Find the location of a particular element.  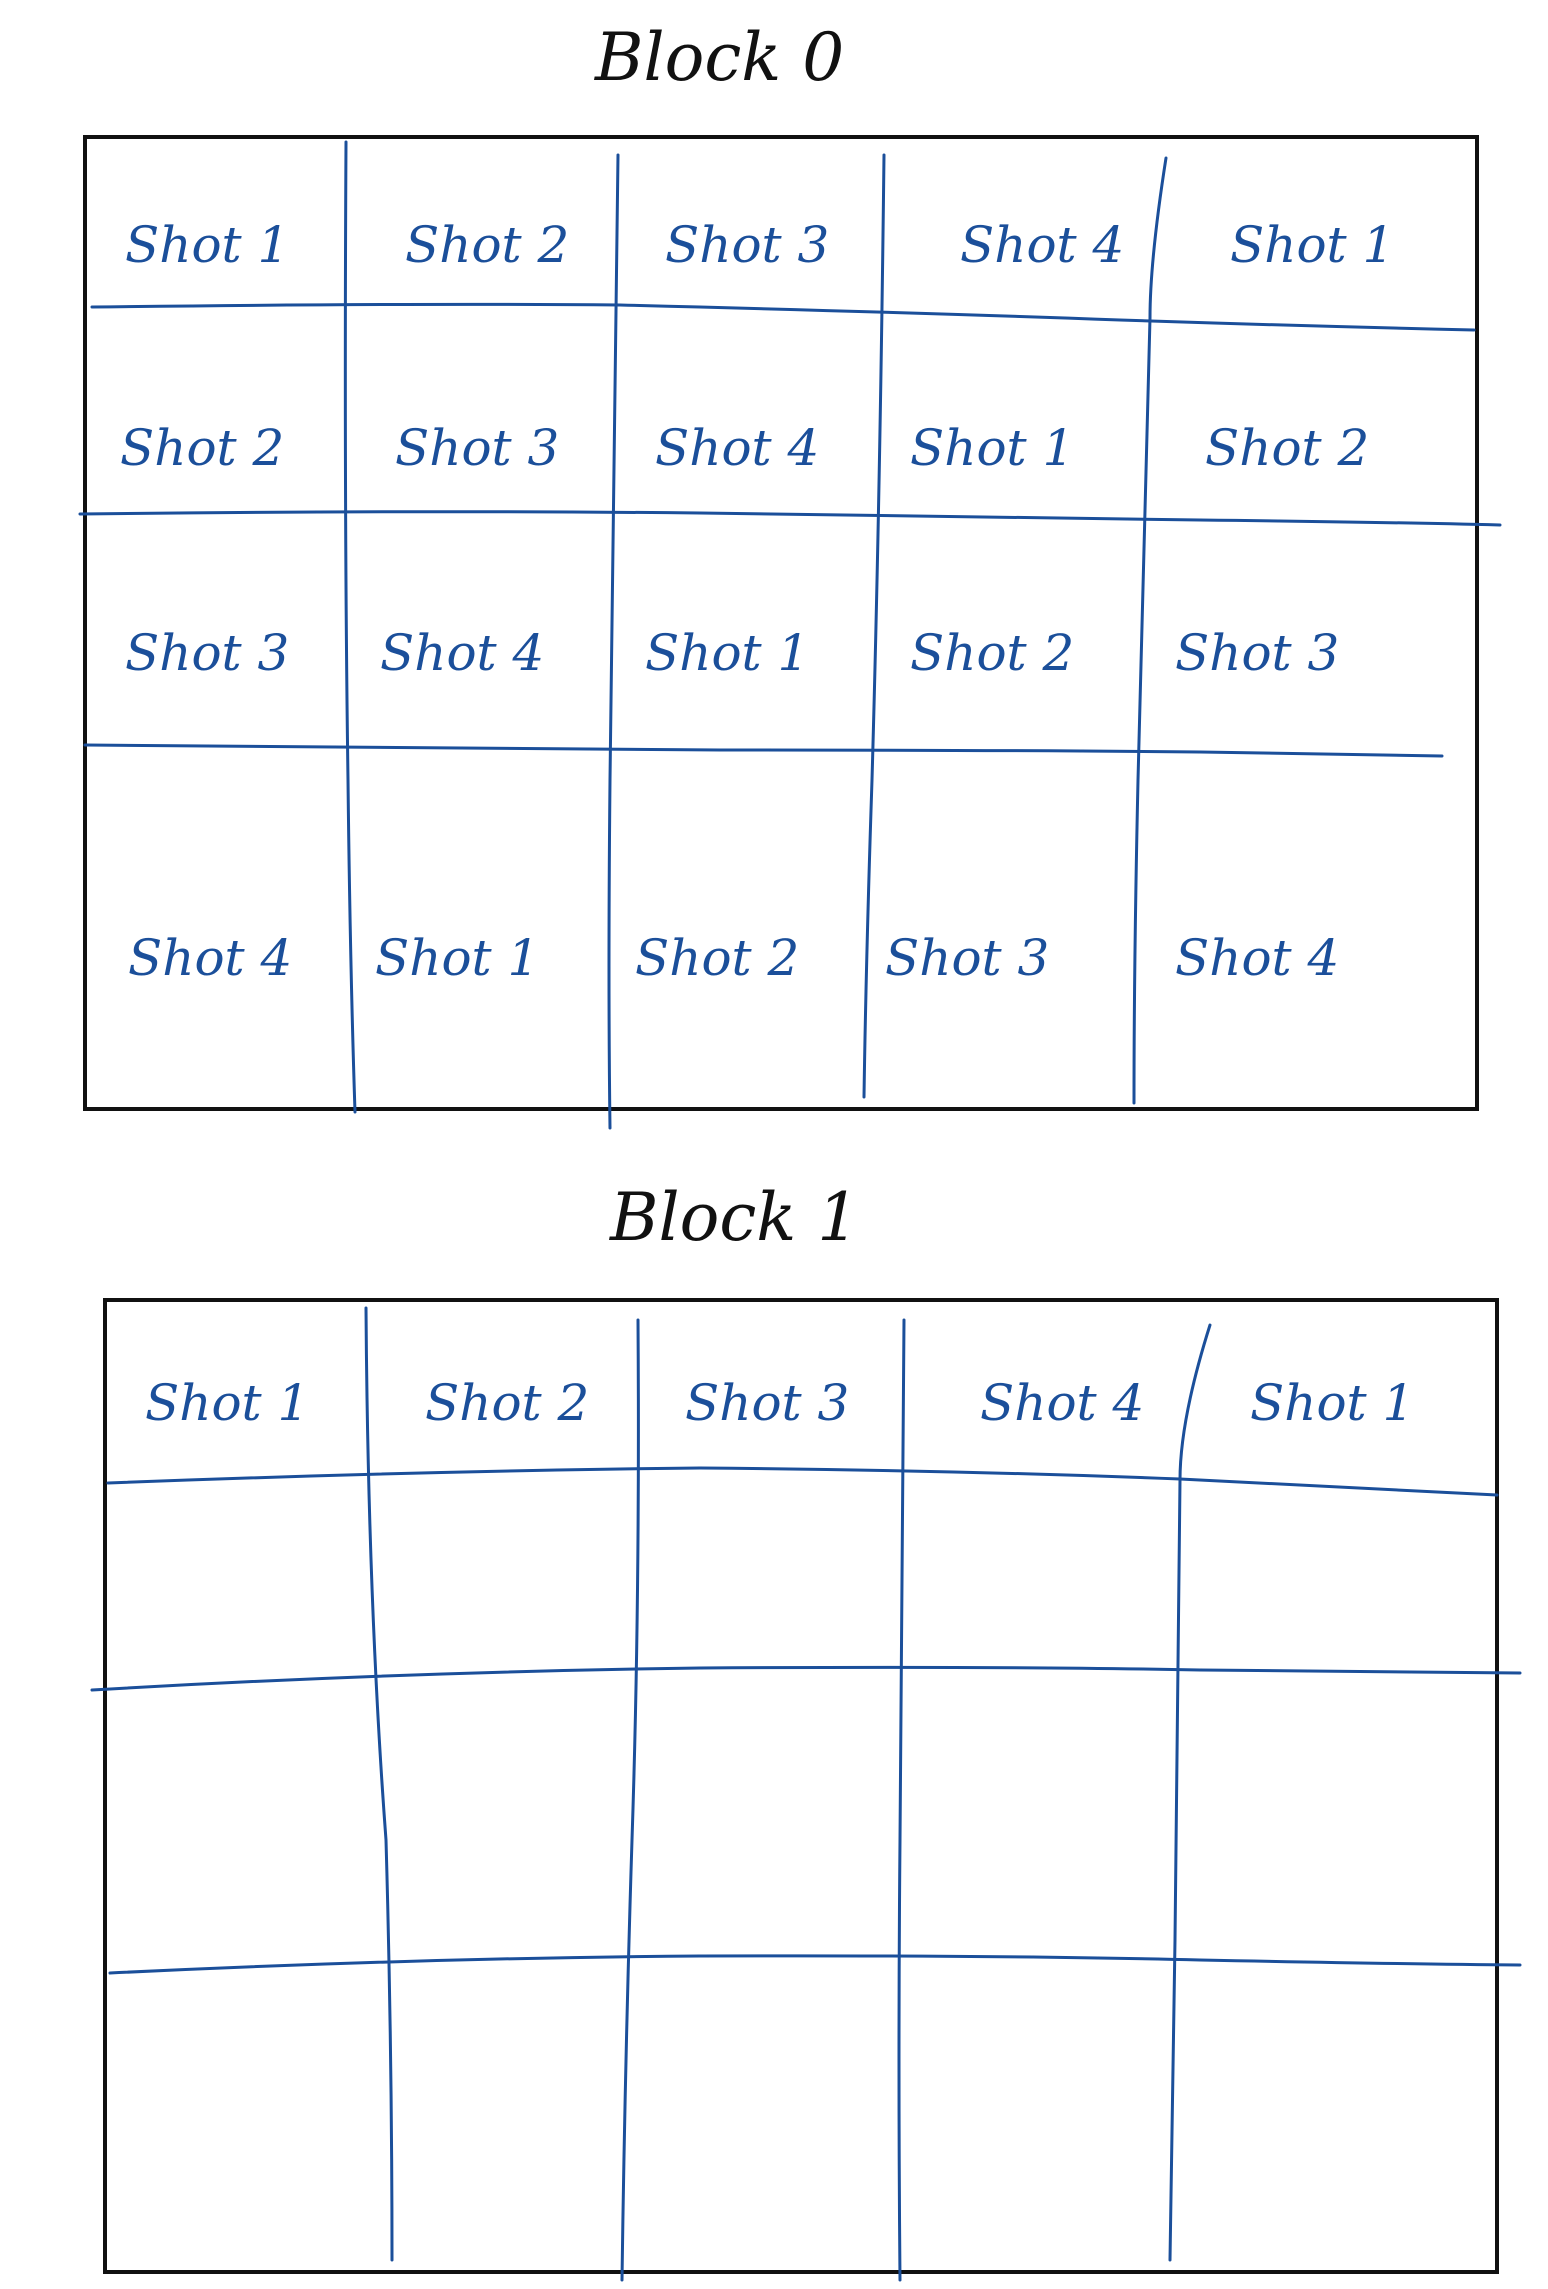

block-1-cell-r1-c1: Shot 1 is located at coordinates (227, 1403).